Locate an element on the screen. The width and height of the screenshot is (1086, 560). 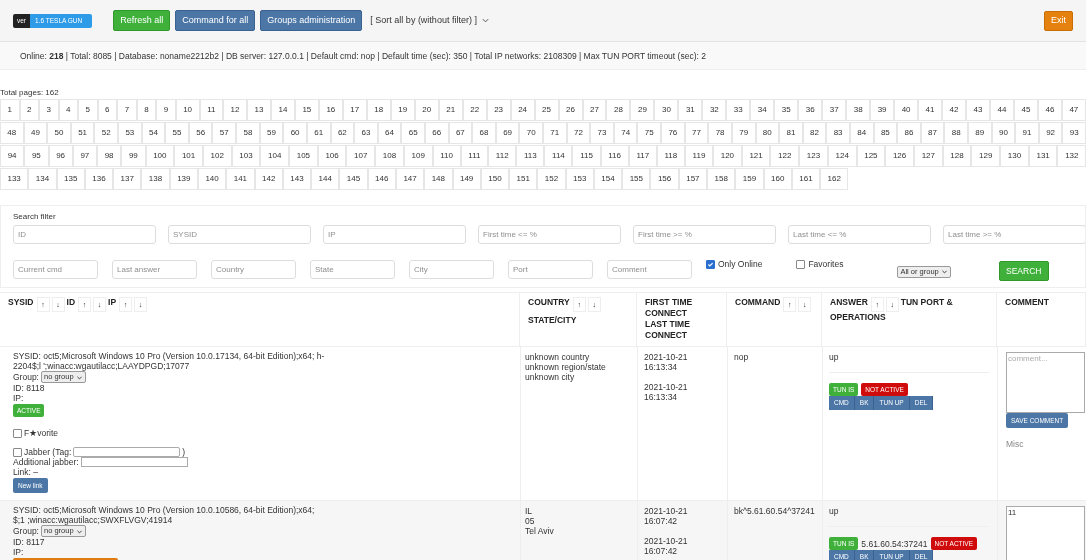
page-link: 61 is located at coordinates (318, 133).